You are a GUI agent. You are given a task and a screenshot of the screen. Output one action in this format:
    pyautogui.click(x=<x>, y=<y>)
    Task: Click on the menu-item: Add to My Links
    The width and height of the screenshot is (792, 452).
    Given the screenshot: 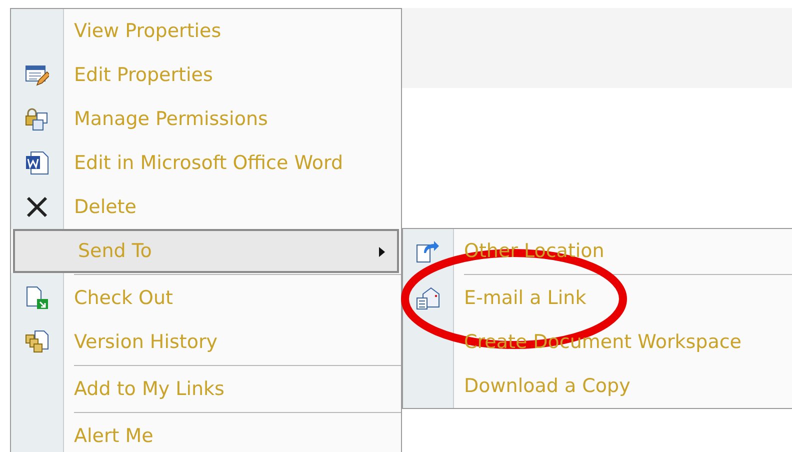 What is the action you would take?
    pyautogui.click(x=206, y=389)
    